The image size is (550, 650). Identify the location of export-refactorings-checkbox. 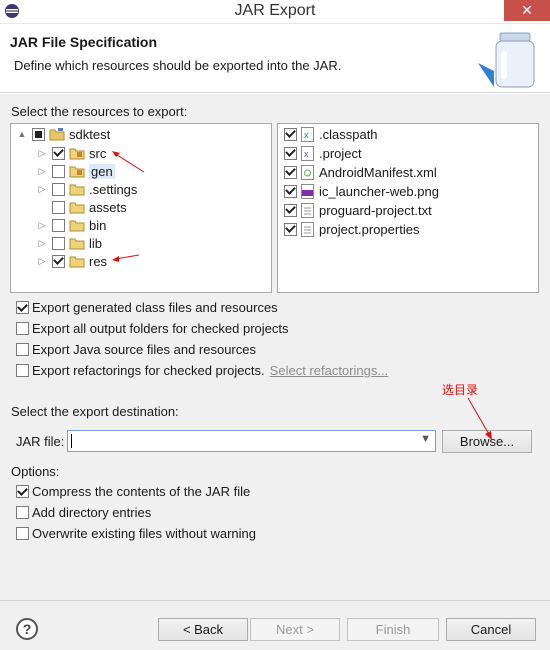
(22, 370).